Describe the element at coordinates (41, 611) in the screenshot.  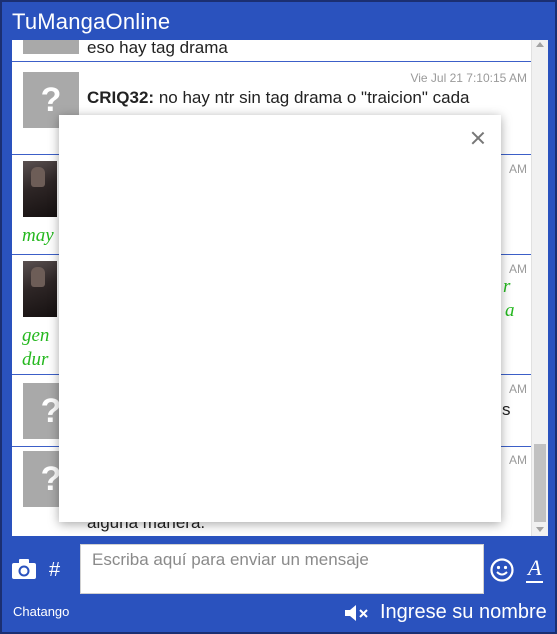
I see `chatango-brand-link: Chatango` at that location.